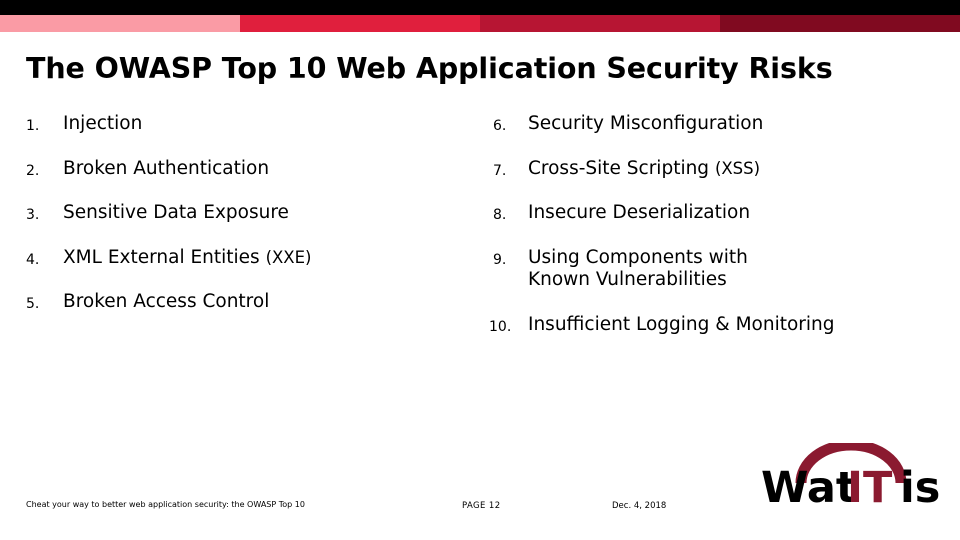 This screenshot has height=540, width=960. I want to click on list-item-number: 8., so click(500, 215).